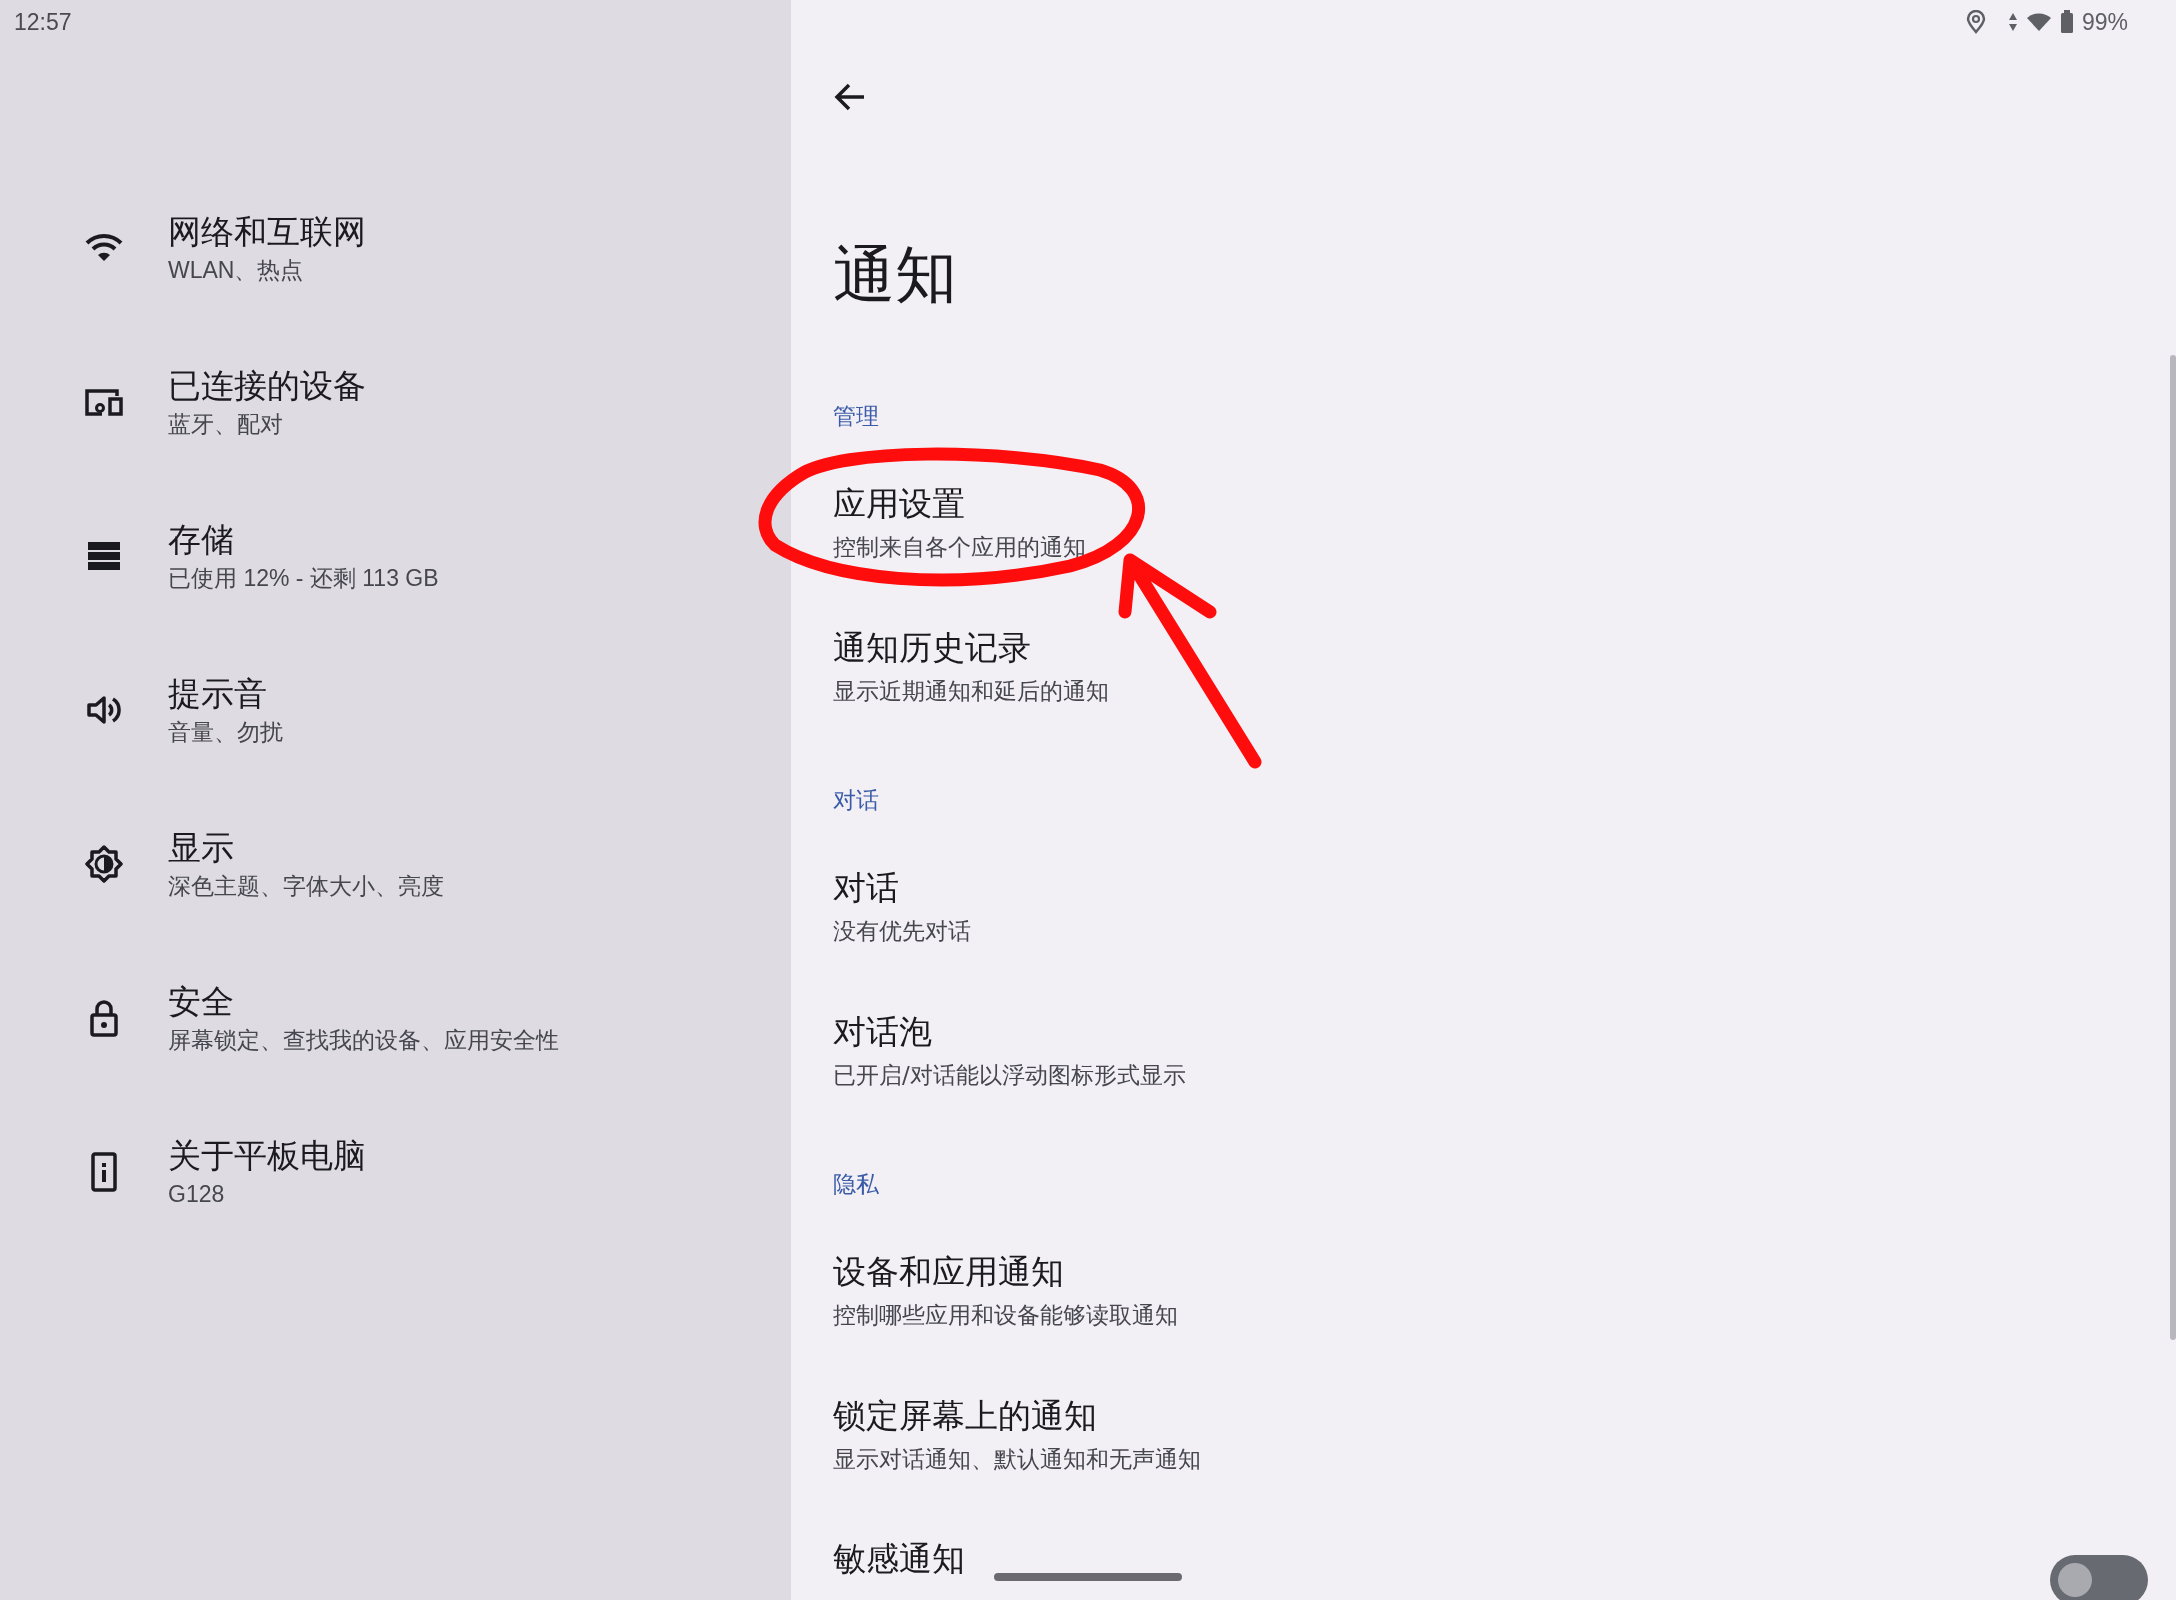  I want to click on sidebar-item: 安全 屏幕锁定、查找我的设备、应用安全性, so click(395, 1018).